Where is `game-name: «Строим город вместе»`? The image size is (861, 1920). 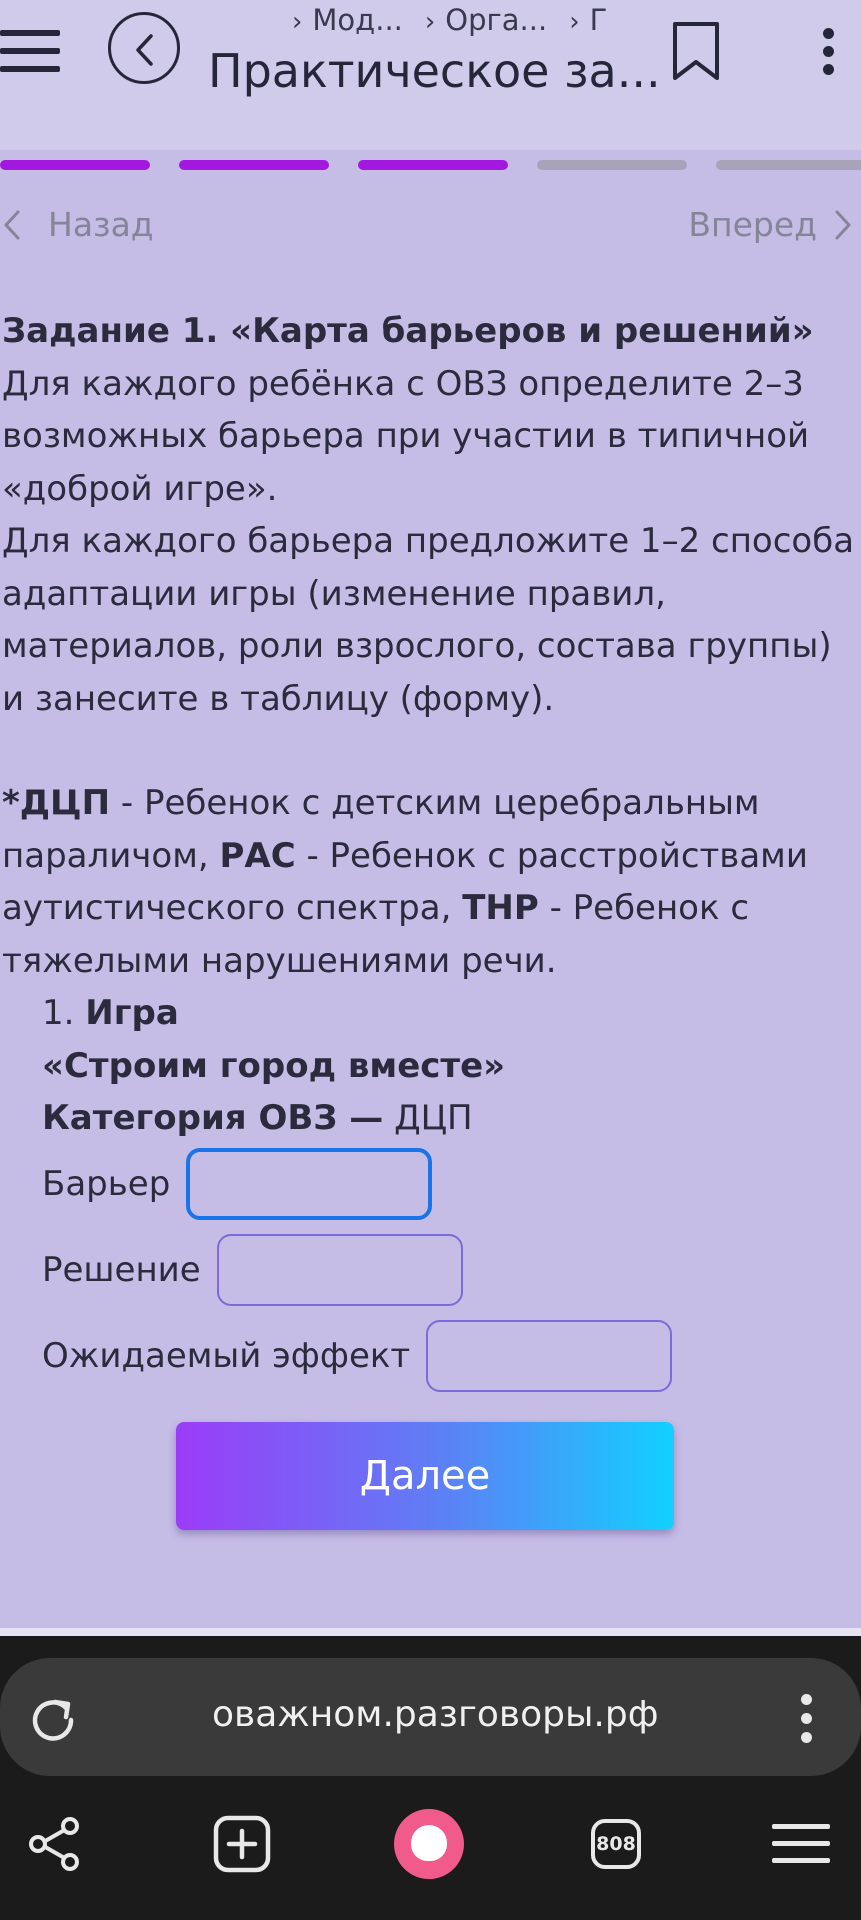
game-name: «Строим город вместе» is located at coordinates (274, 1065).